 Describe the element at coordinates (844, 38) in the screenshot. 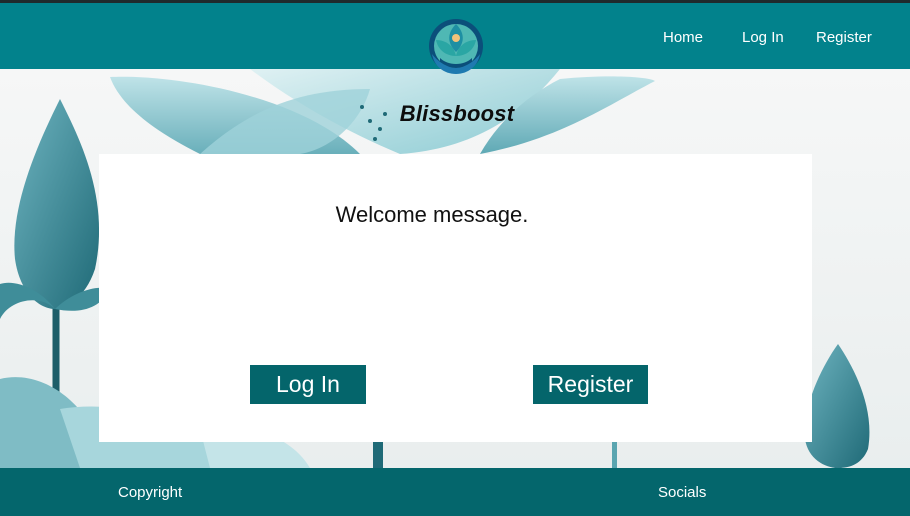

I see `nav-register-link: Register` at that location.